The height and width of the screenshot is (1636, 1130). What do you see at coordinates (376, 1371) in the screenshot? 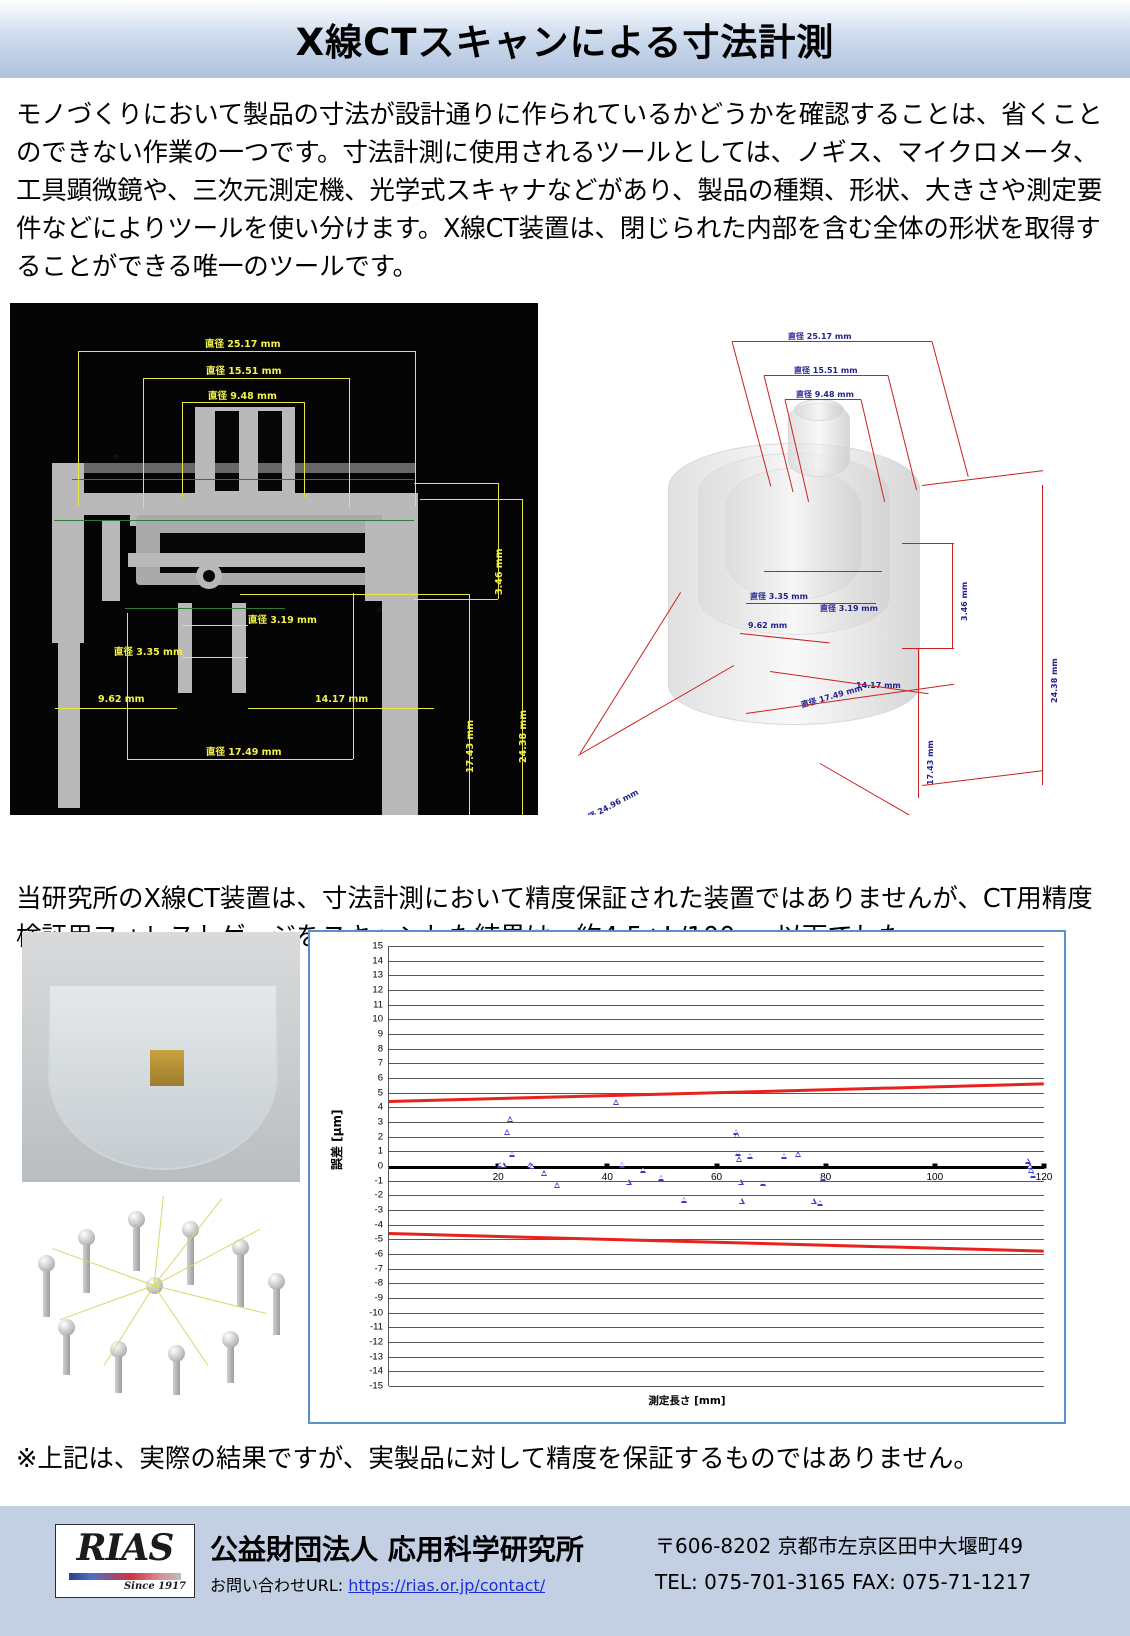
I see `chart-y-tick-label: -14` at bounding box center [376, 1371].